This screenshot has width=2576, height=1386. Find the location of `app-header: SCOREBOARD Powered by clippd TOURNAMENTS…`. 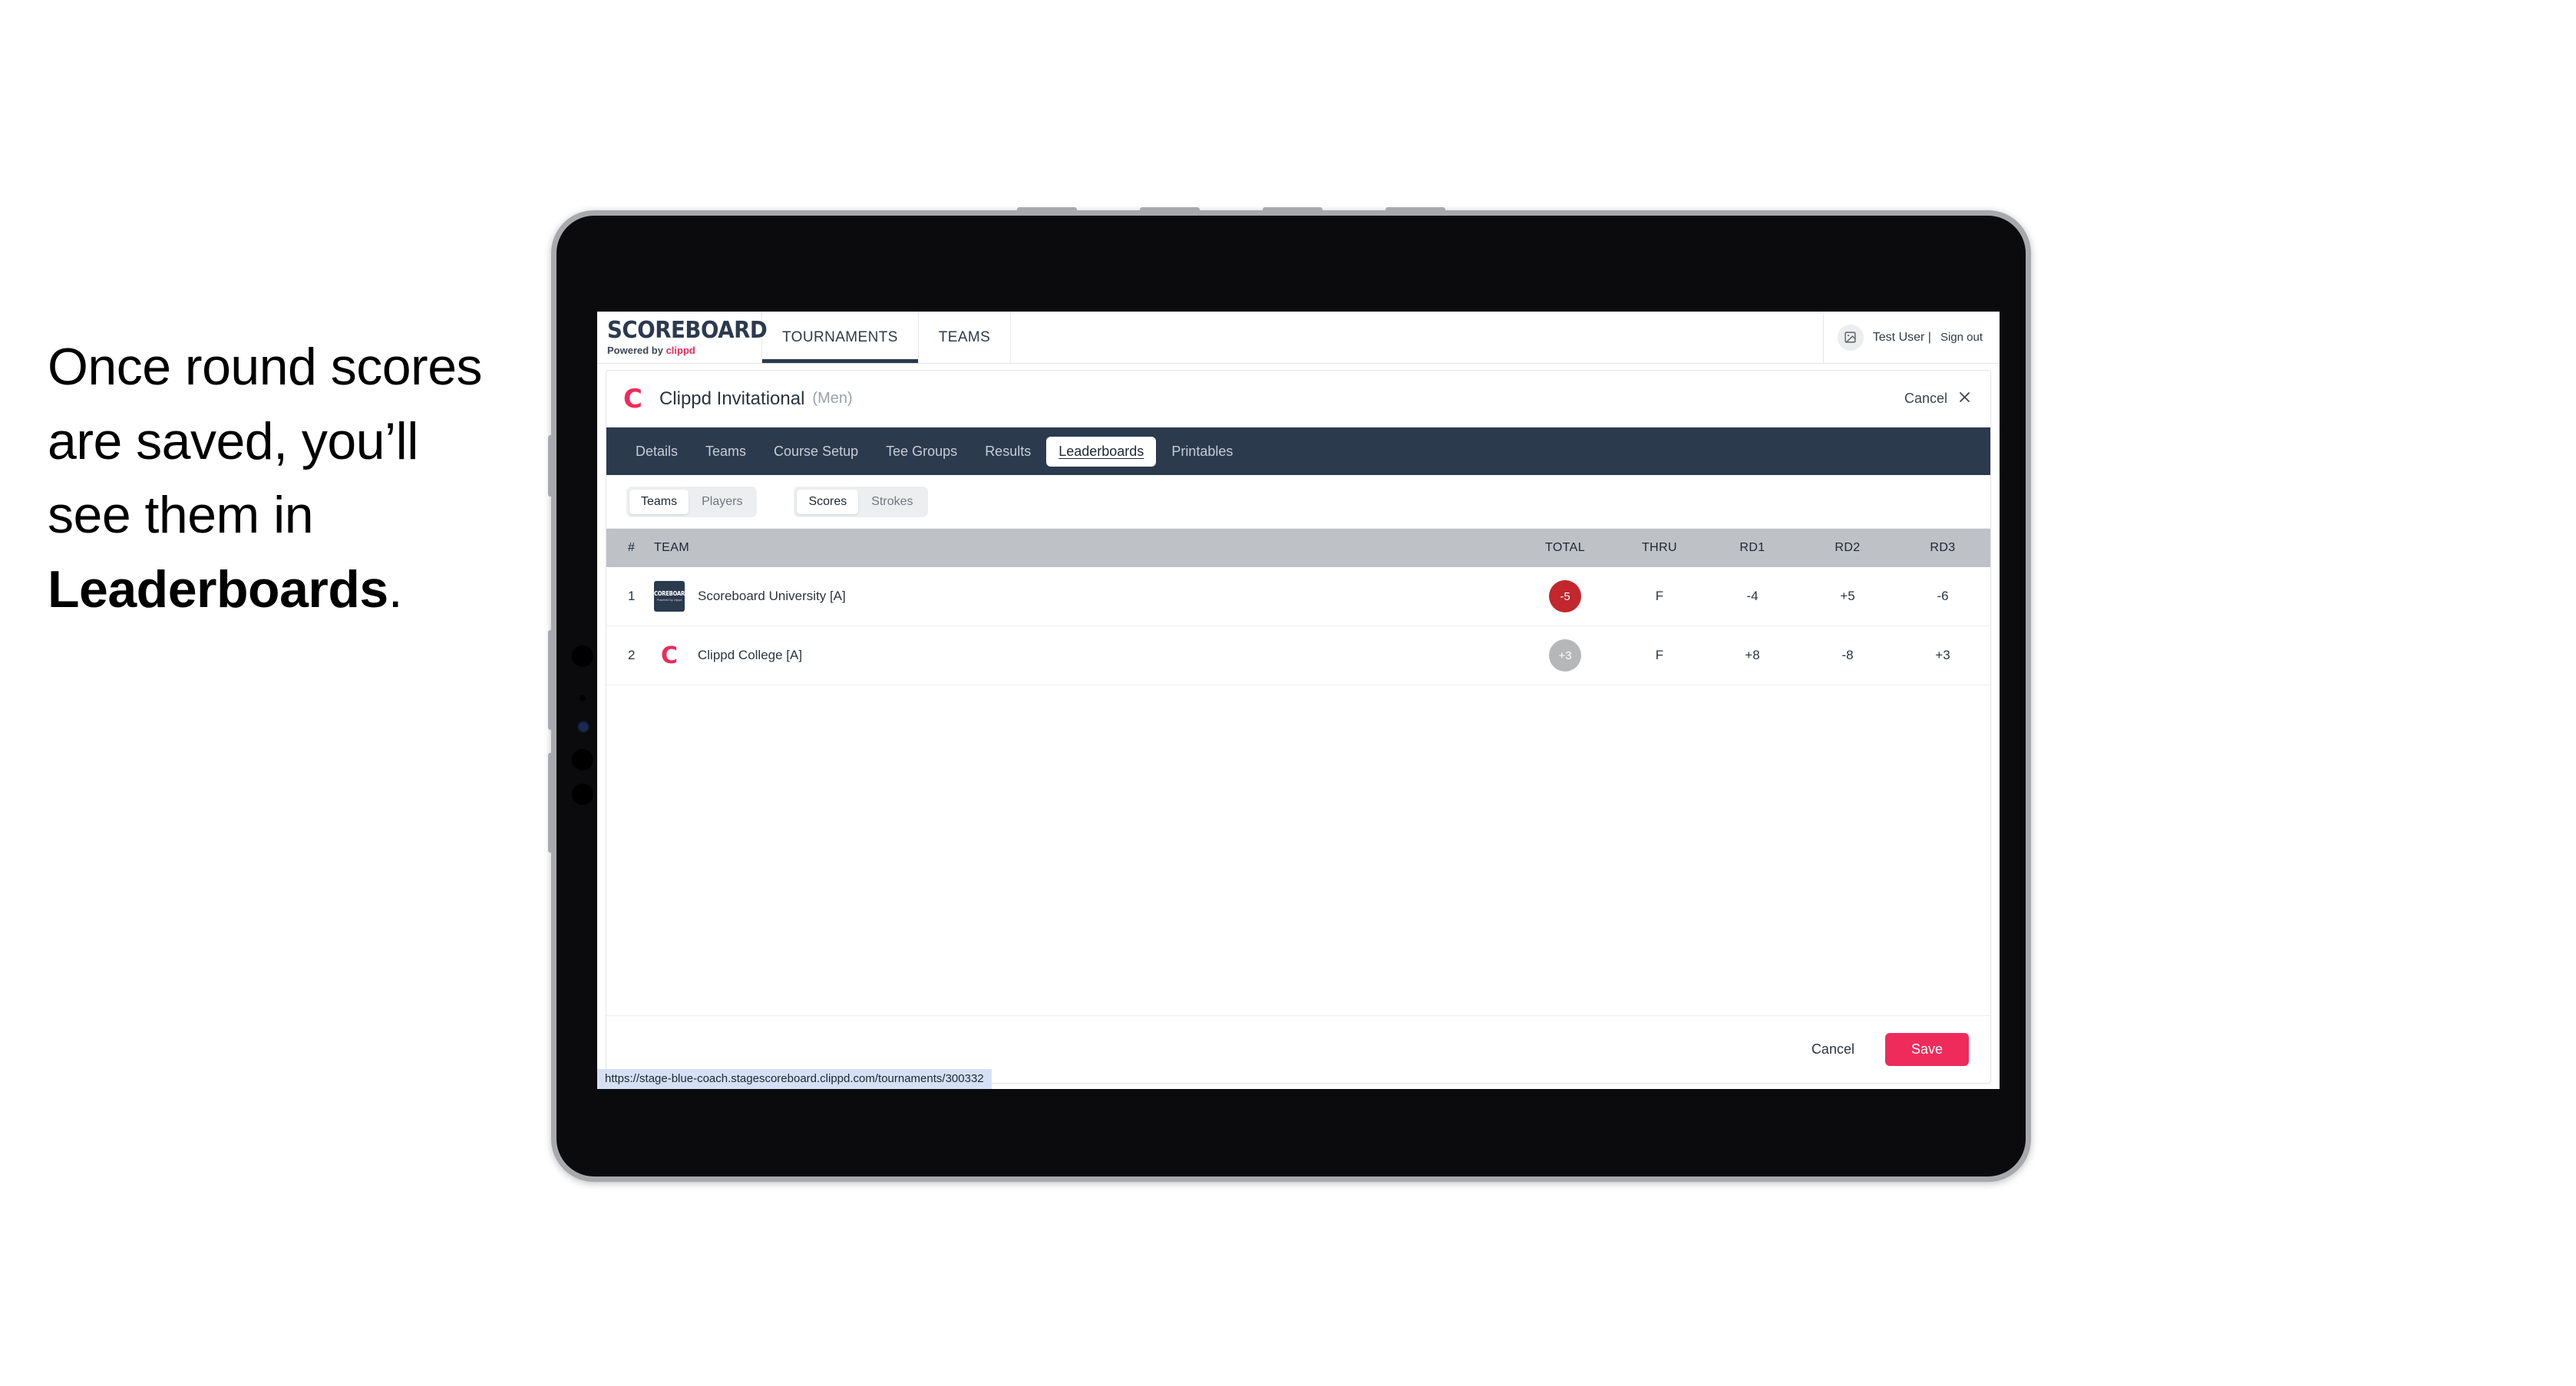

app-header: SCOREBOARD Powered by clippd TOURNAMENTS… is located at coordinates (1298, 338).